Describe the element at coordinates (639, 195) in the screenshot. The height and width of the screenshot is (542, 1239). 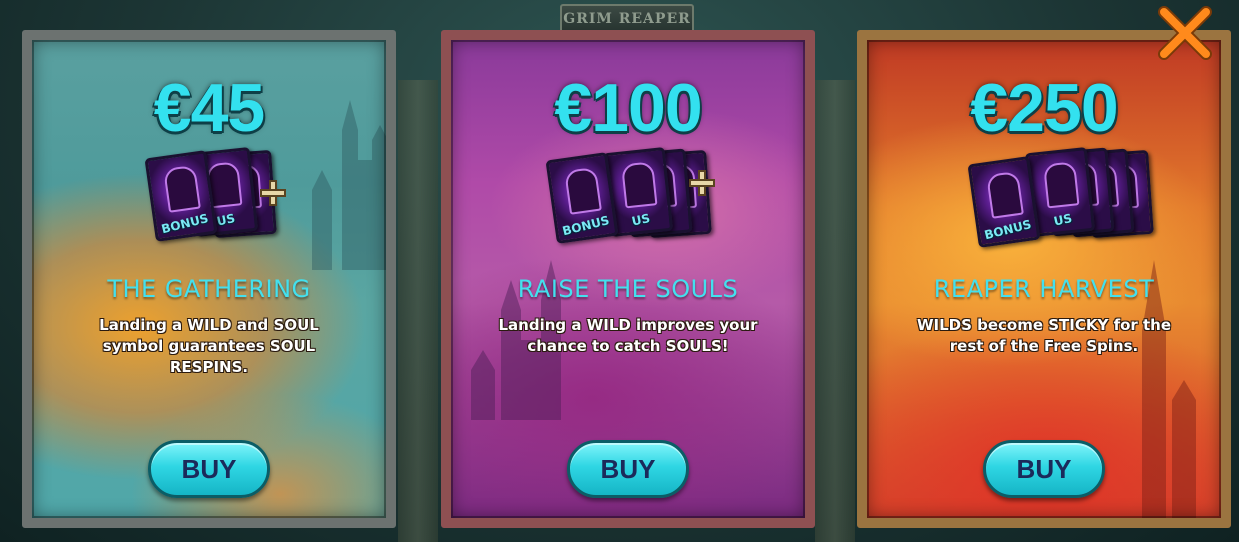
I see `bonus-card-stack: US US US BONUS` at that location.